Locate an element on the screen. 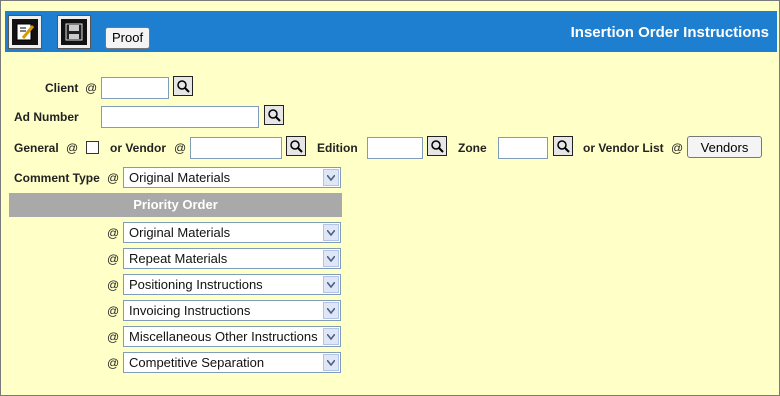 This screenshot has width=780, height=396. priority-value-6: Competitive Separation is located at coordinates (197, 362).